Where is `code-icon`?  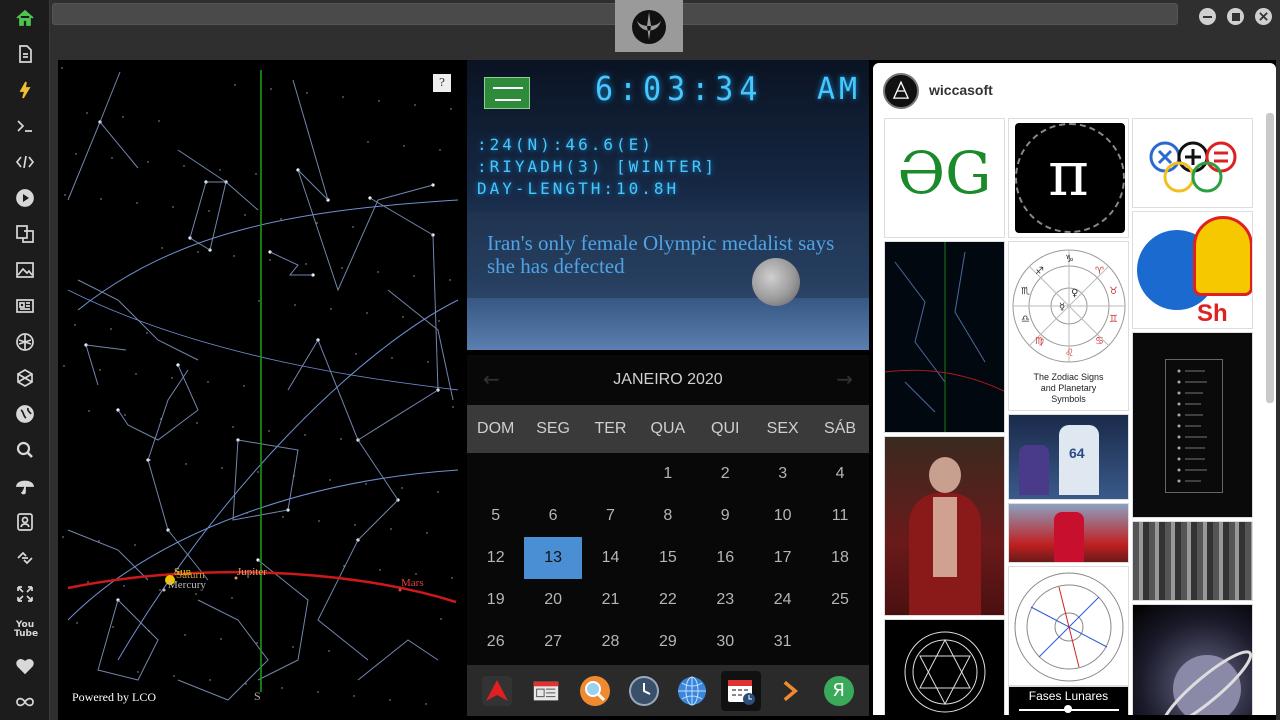 code-icon is located at coordinates (25, 162).